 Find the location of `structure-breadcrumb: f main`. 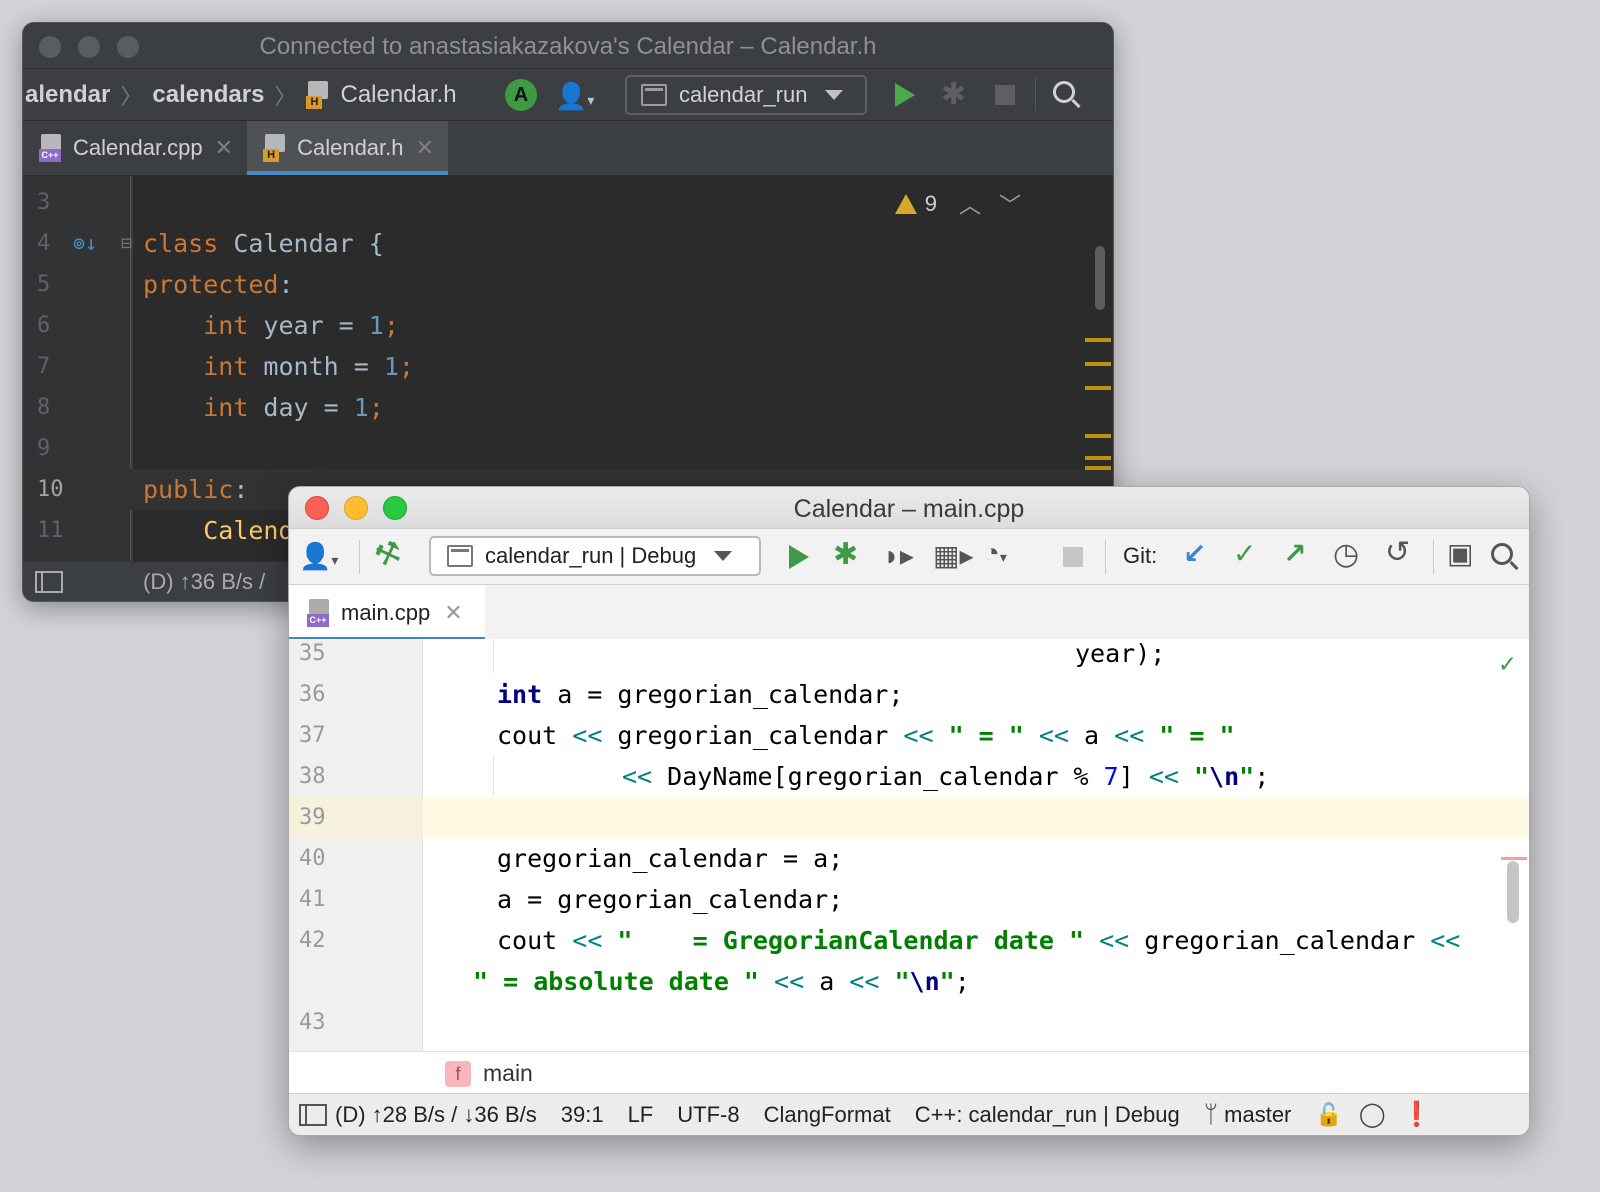

structure-breadcrumb: f main is located at coordinates (909, 1073).